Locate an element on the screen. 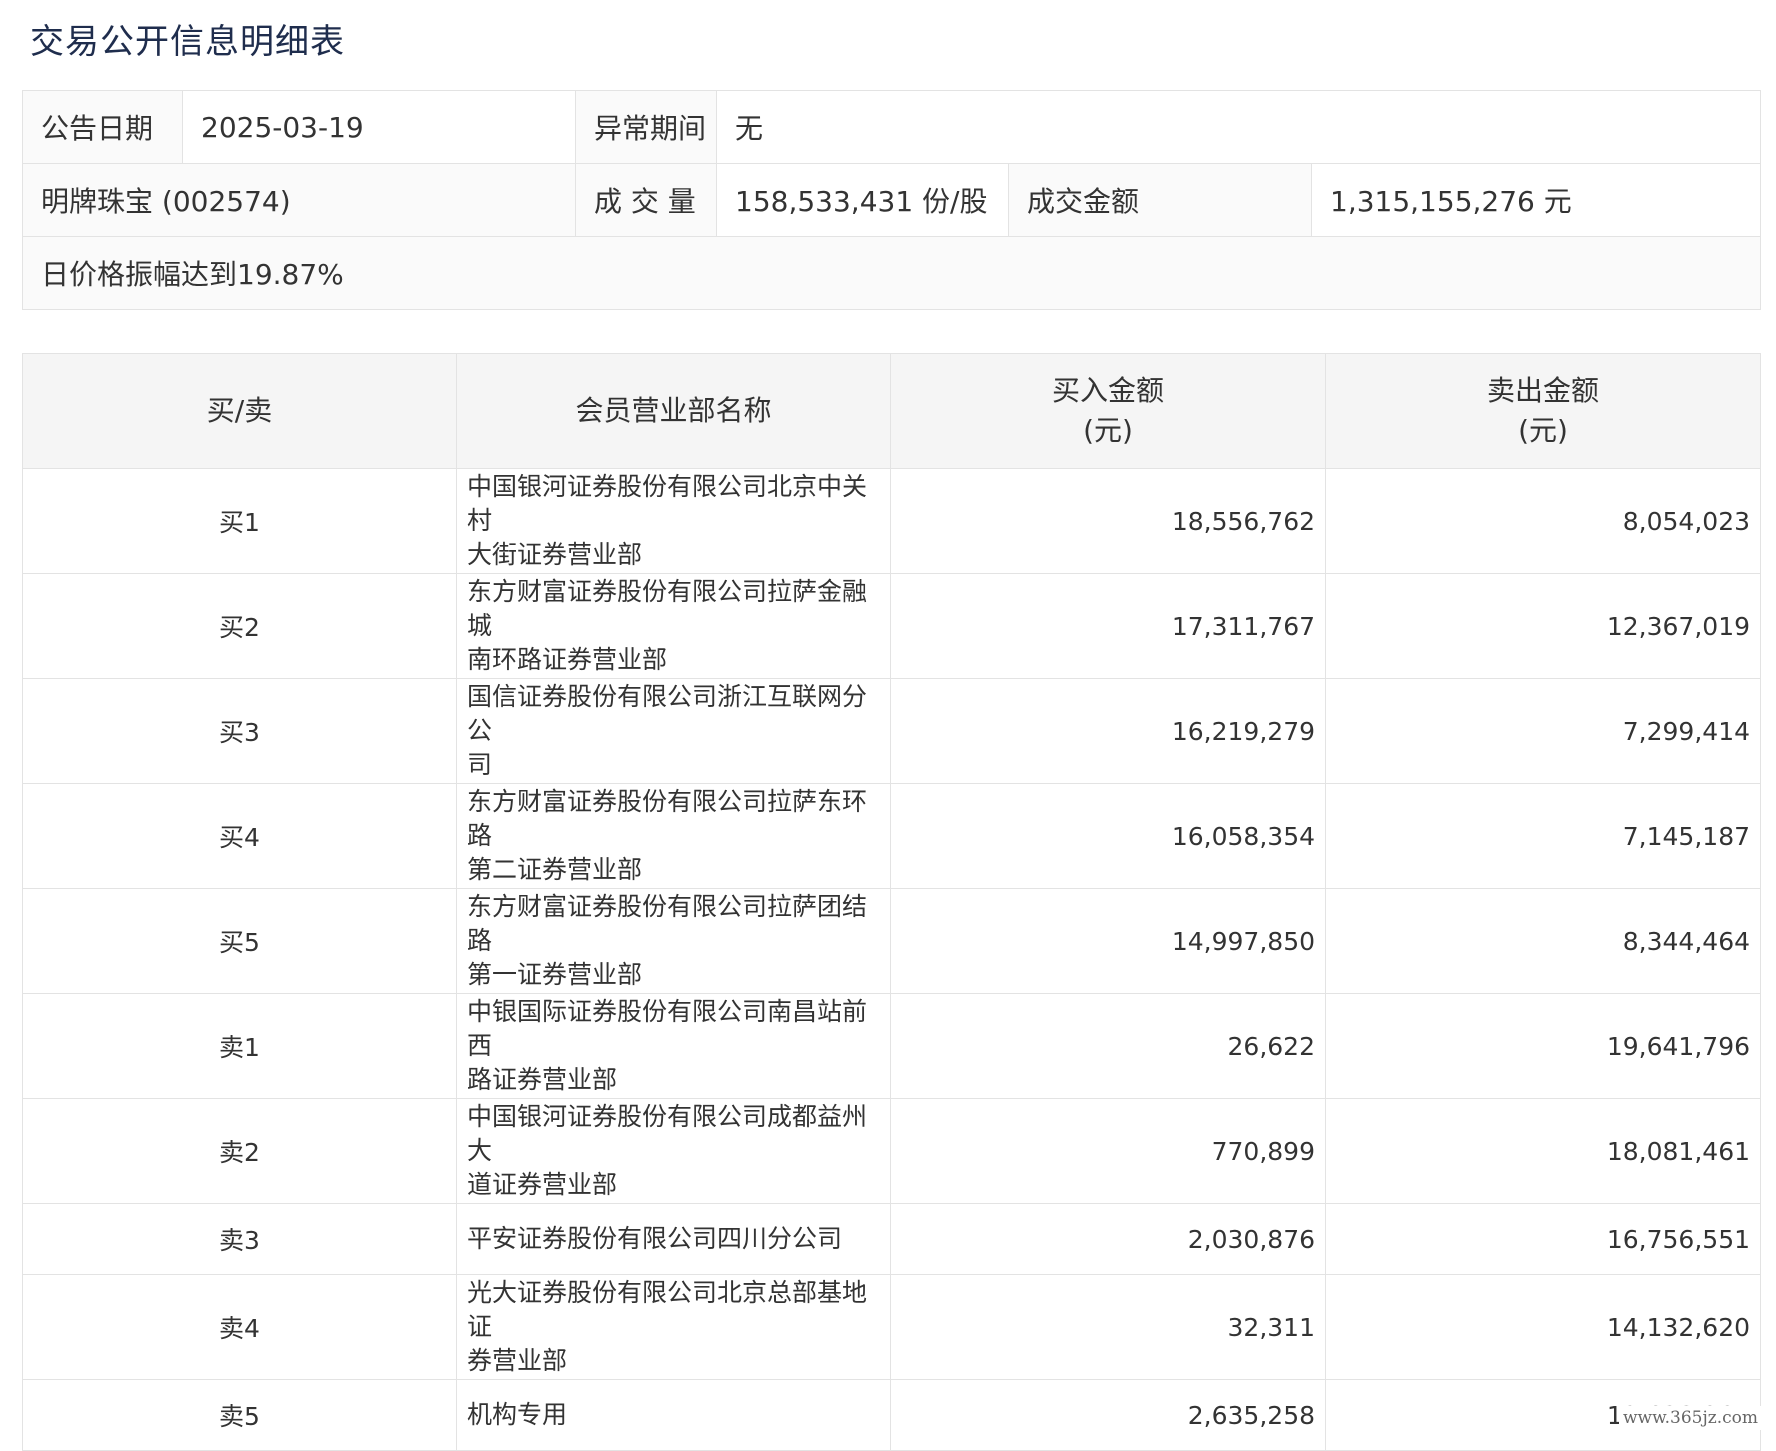 The image size is (1776, 1451). watermark: www.365jz.com is located at coordinates (1690, 1418).